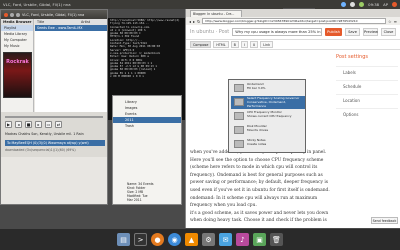 The image size is (400, 250). What do you see at coordinates (384, 220) in the screenshot?
I see `send-feedback-button: Send feedback` at bounding box center [384, 220].